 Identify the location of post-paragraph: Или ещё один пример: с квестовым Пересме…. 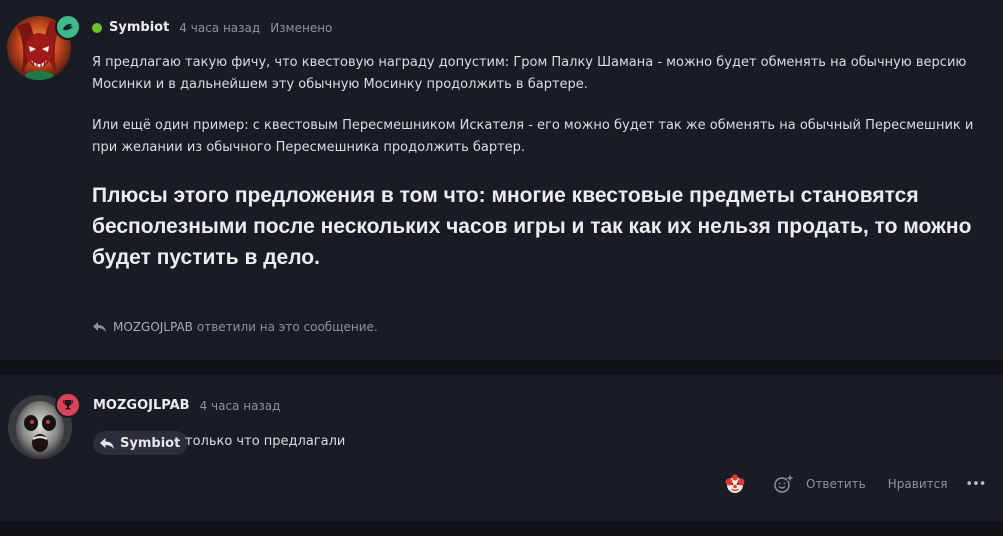
(533, 136).